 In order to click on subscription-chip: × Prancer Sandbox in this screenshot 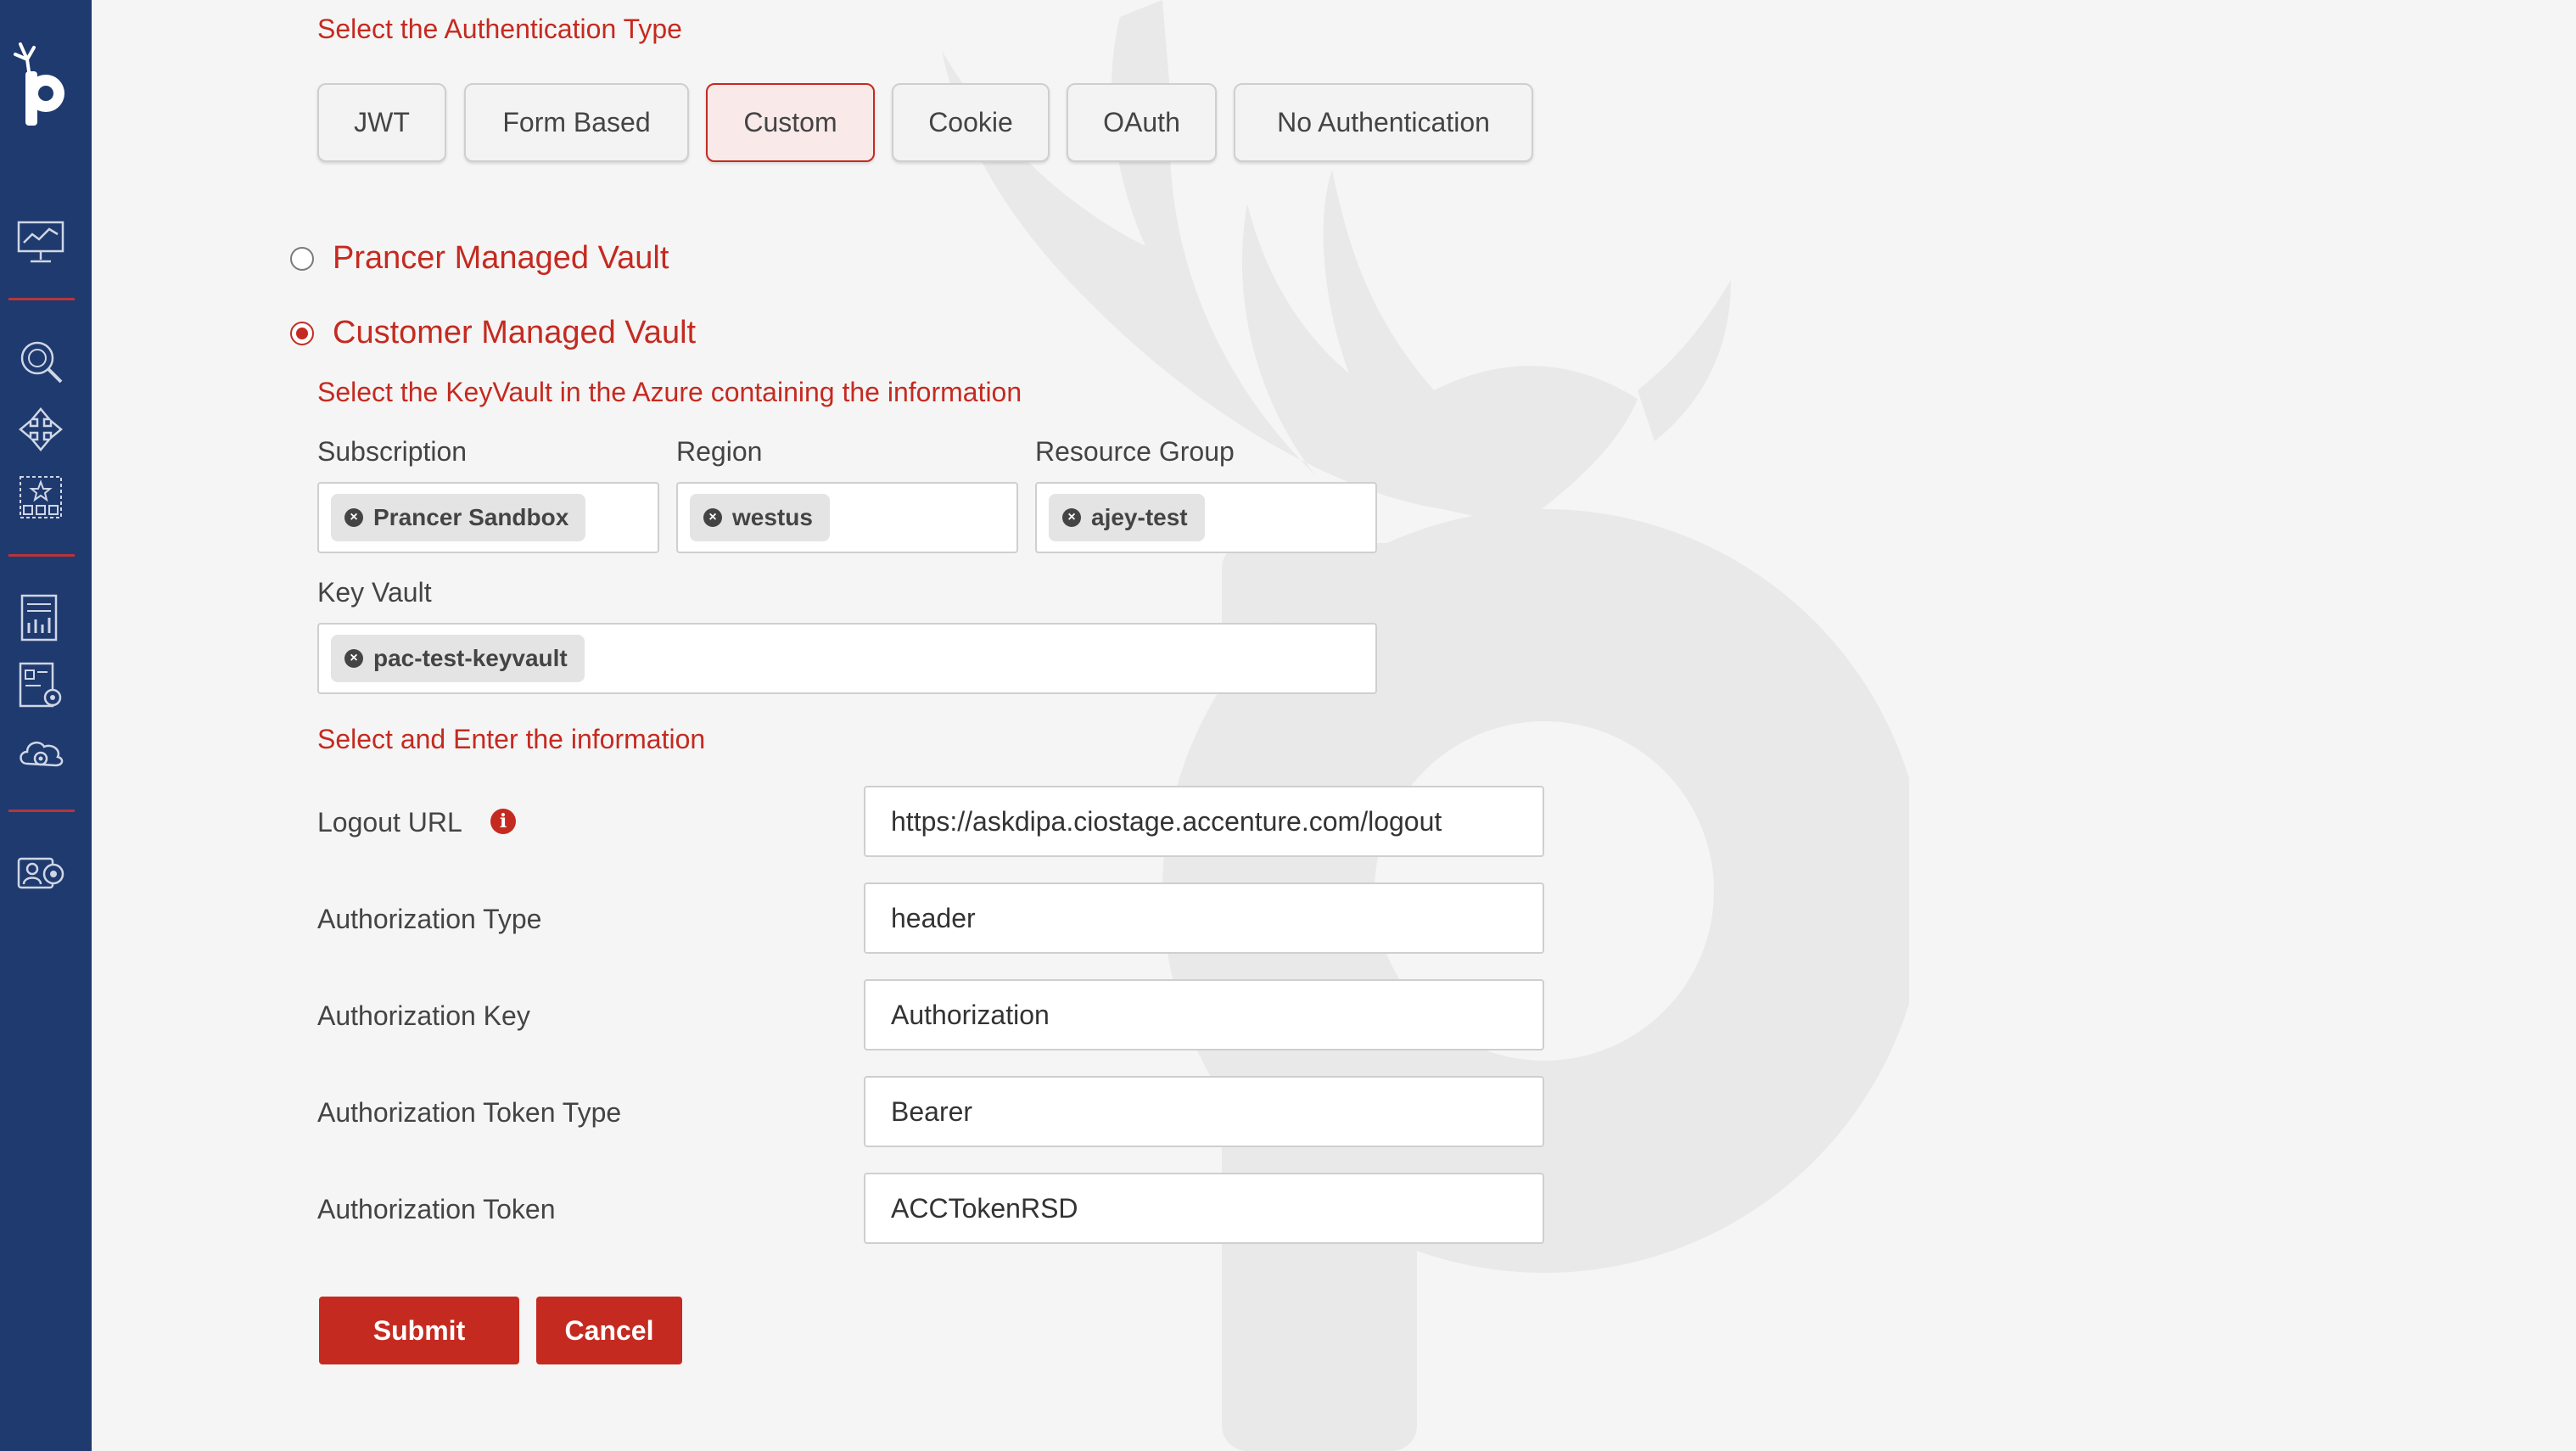, I will do `click(458, 517)`.